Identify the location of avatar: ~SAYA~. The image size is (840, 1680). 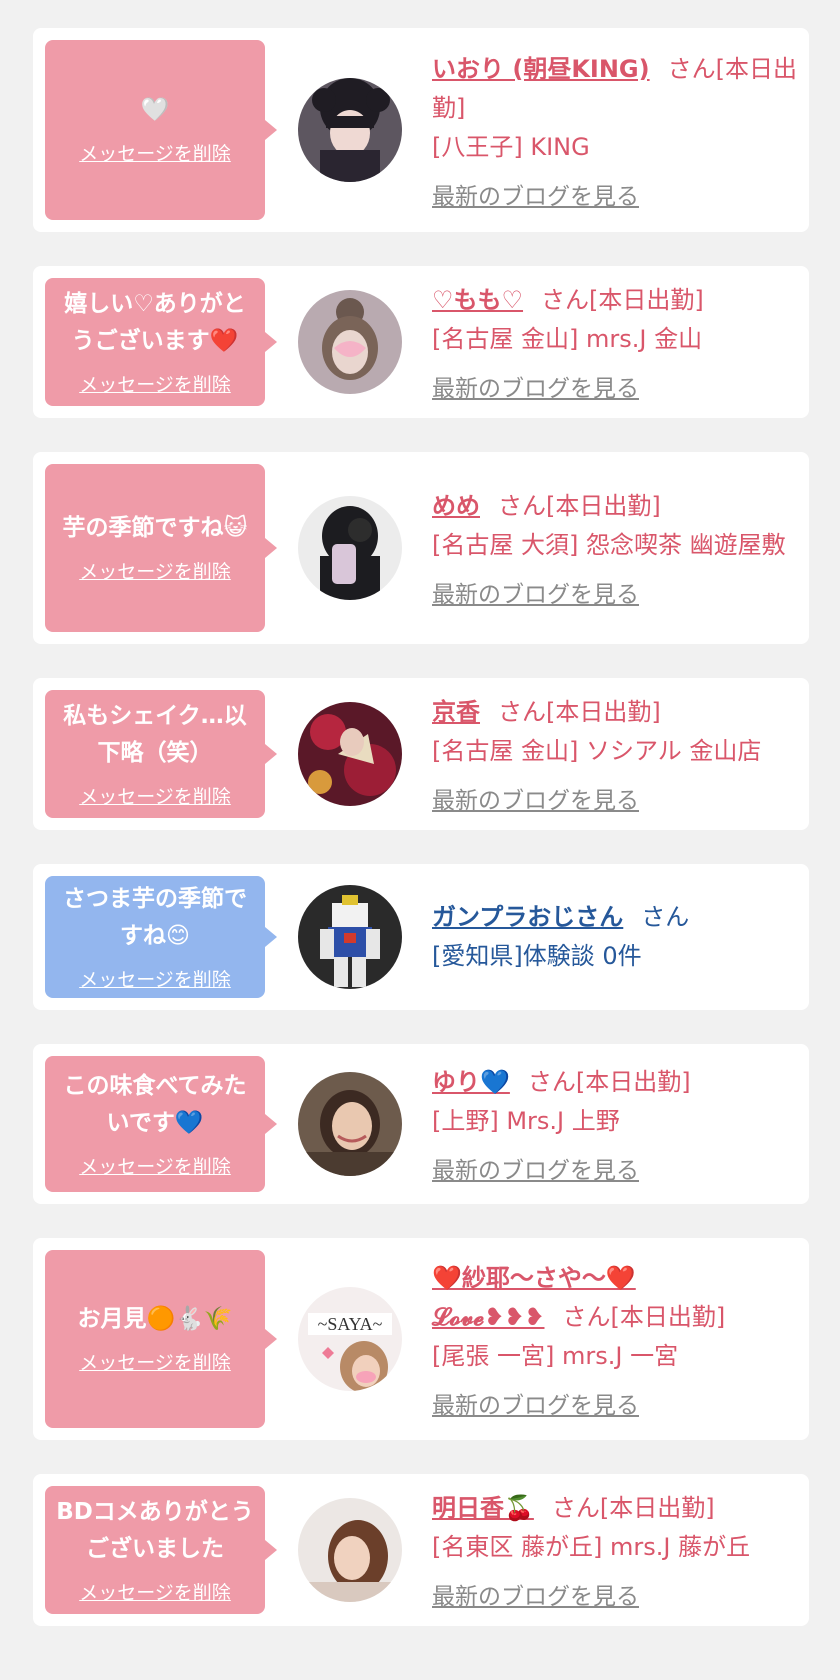
(350, 1339).